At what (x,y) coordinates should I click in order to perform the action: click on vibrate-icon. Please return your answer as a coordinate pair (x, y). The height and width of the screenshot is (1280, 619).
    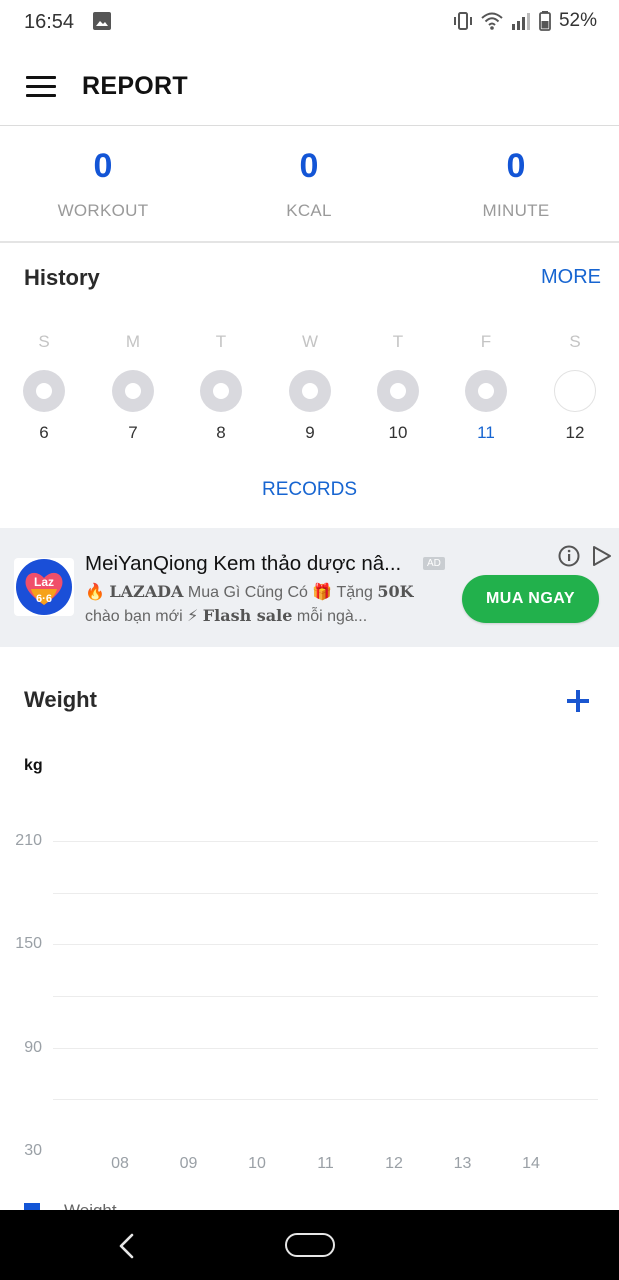
    Looking at the image, I should click on (462, 21).